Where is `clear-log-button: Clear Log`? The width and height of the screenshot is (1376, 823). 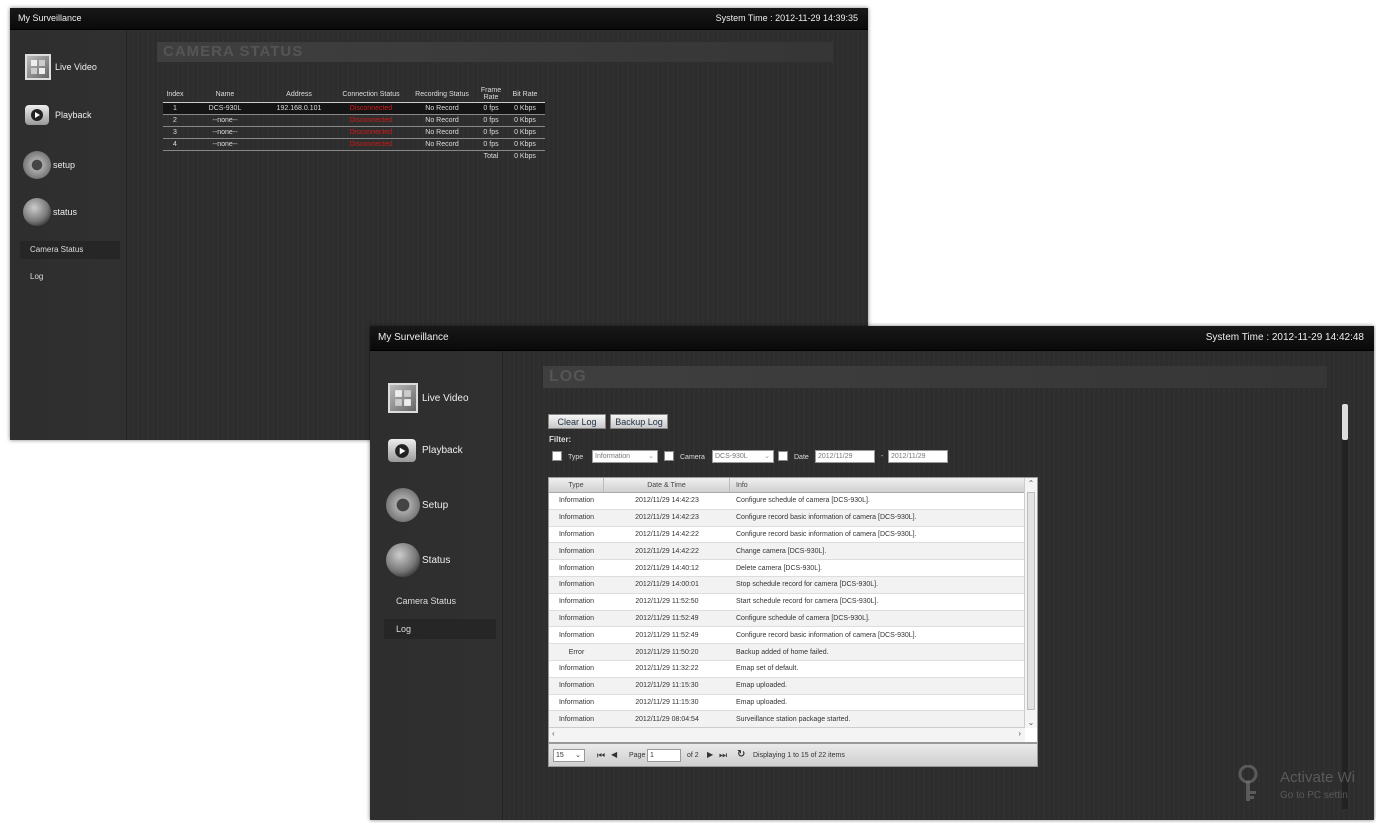 clear-log-button: Clear Log is located at coordinates (577, 421).